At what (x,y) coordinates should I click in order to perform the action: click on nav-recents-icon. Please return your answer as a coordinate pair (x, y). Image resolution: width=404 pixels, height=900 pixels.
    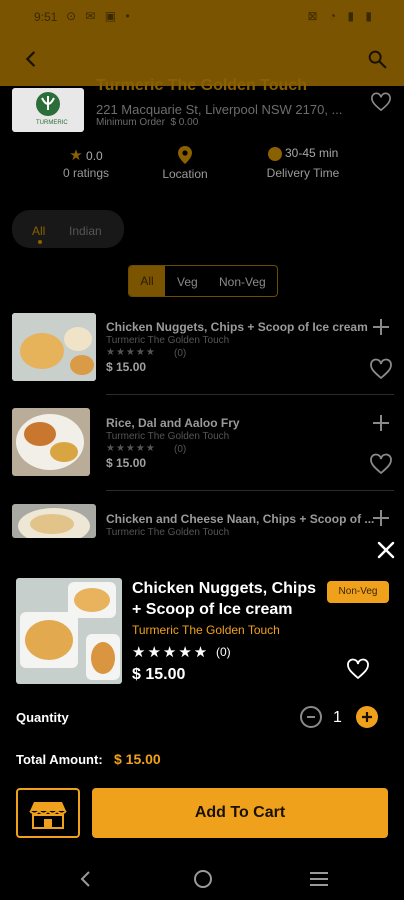
    Looking at the image, I should click on (319, 879).